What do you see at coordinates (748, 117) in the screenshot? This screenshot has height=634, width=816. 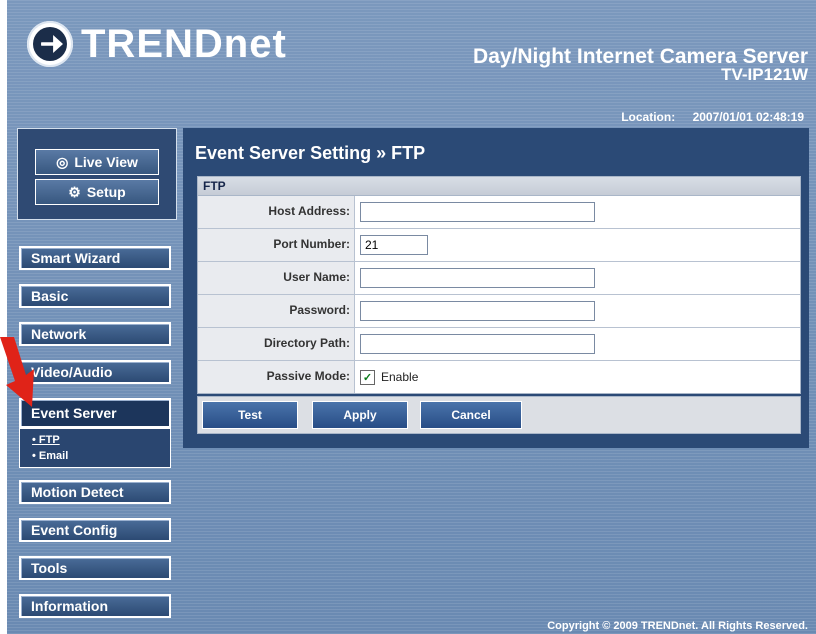 I see `datetime: 2007/01/01 02:48:19` at bounding box center [748, 117].